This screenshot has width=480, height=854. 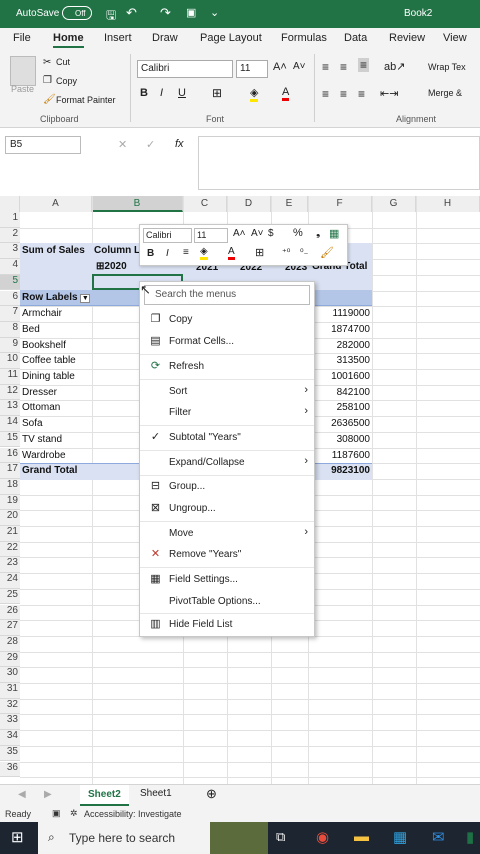 What do you see at coordinates (438, 837) in the screenshot?
I see `mail-icon: ✉` at bounding box center [438, 837].